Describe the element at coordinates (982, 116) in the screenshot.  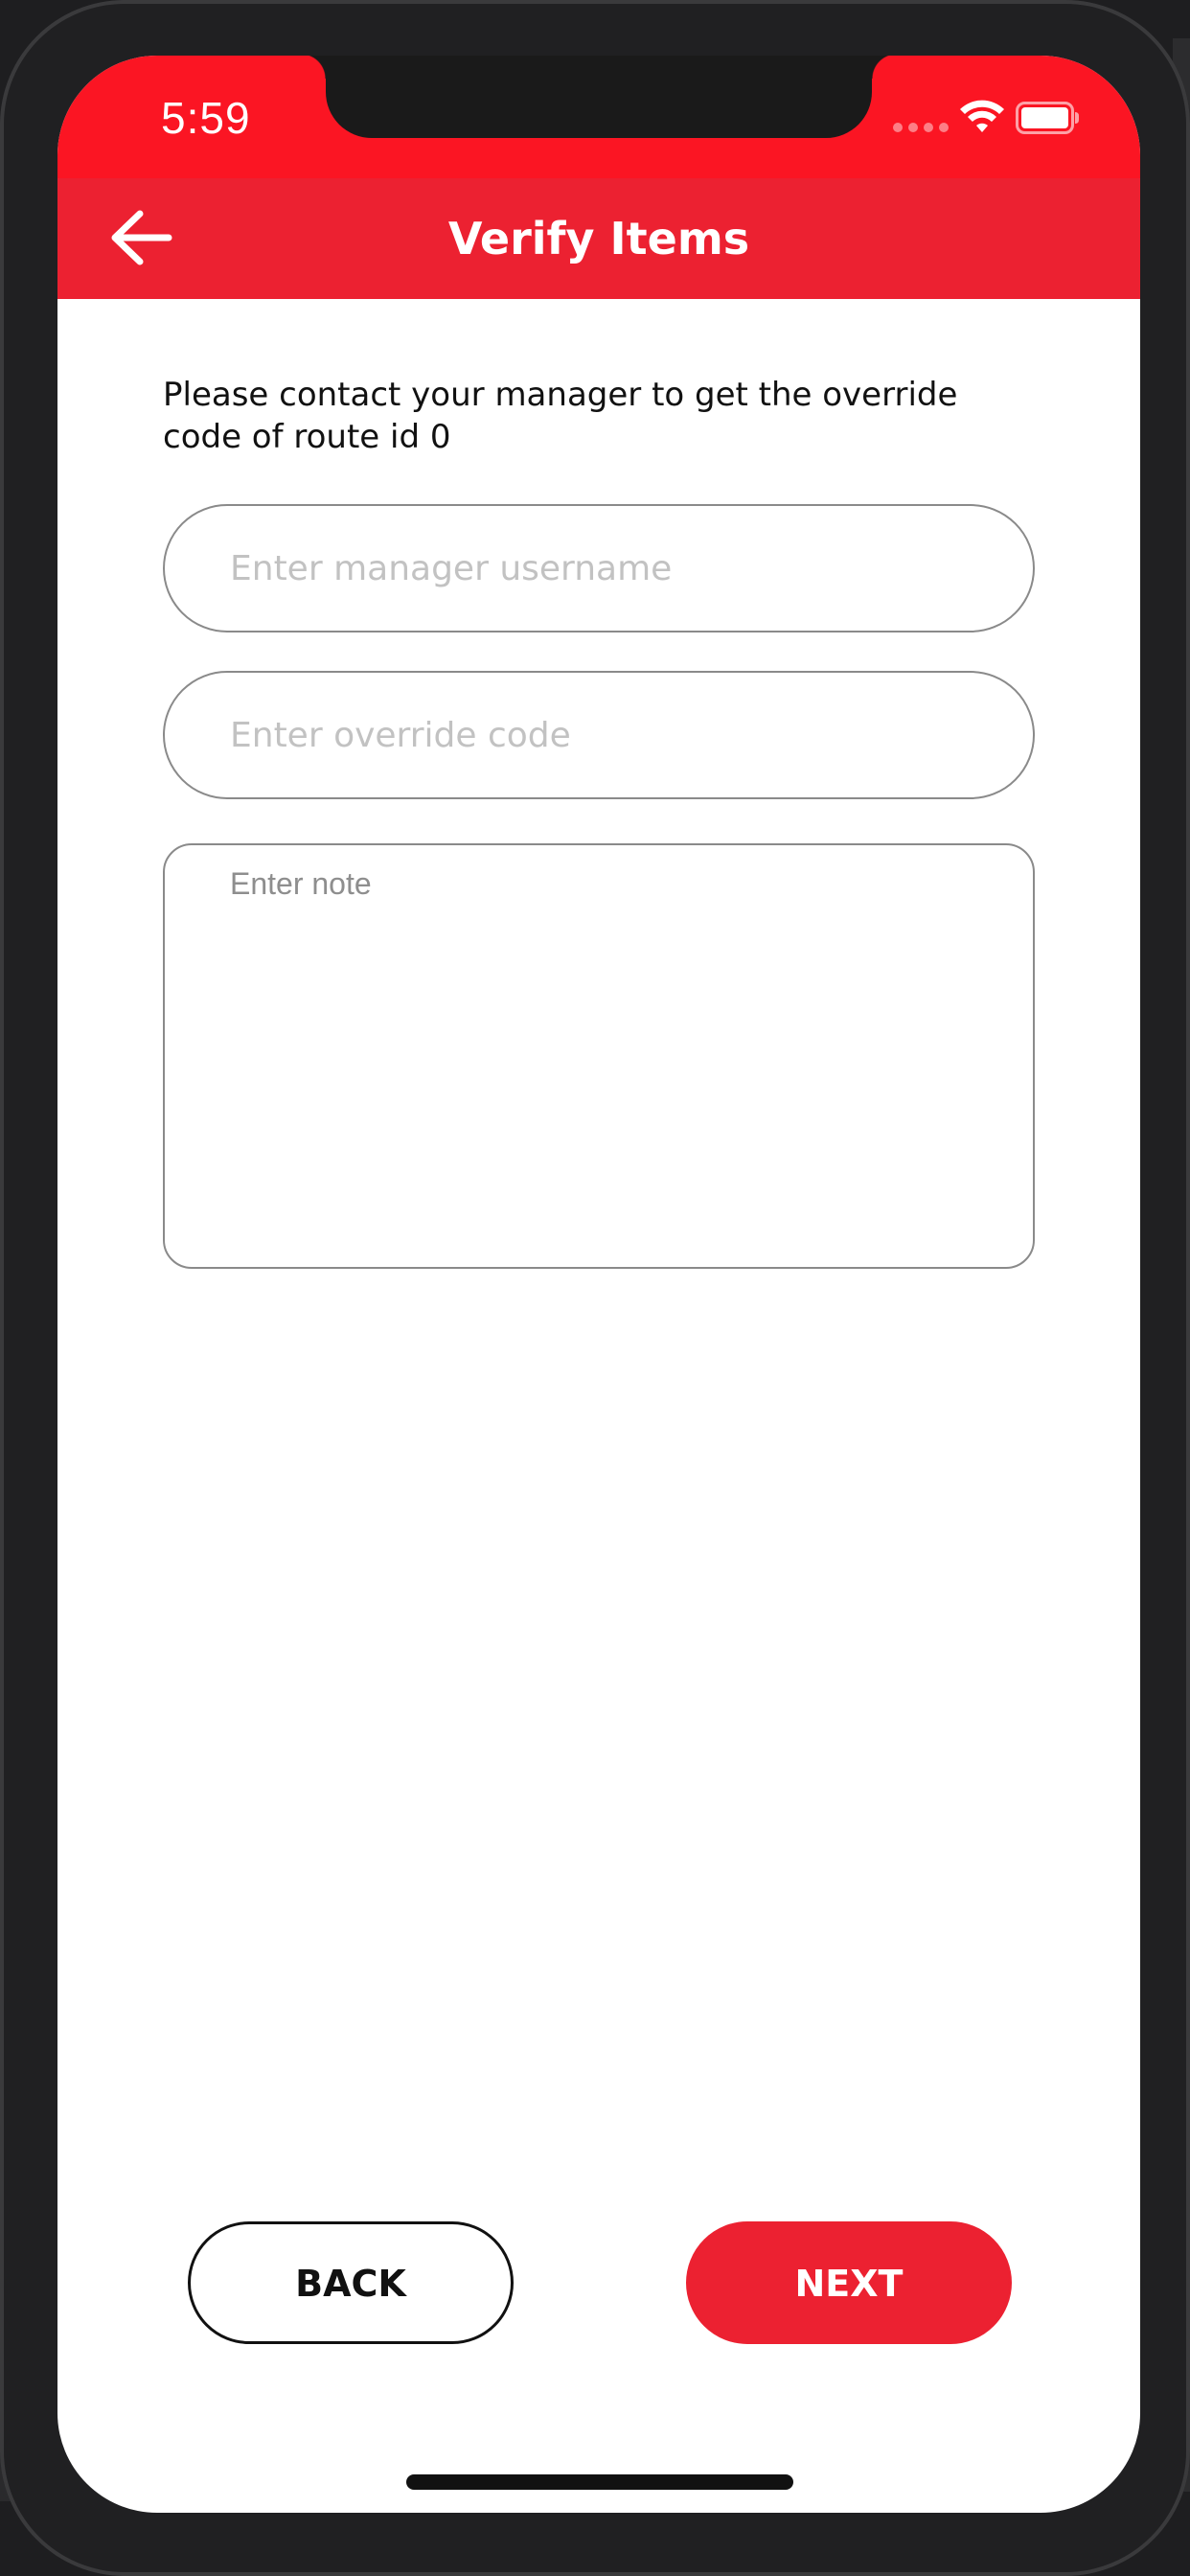
I see `wifi-icon` at that location.